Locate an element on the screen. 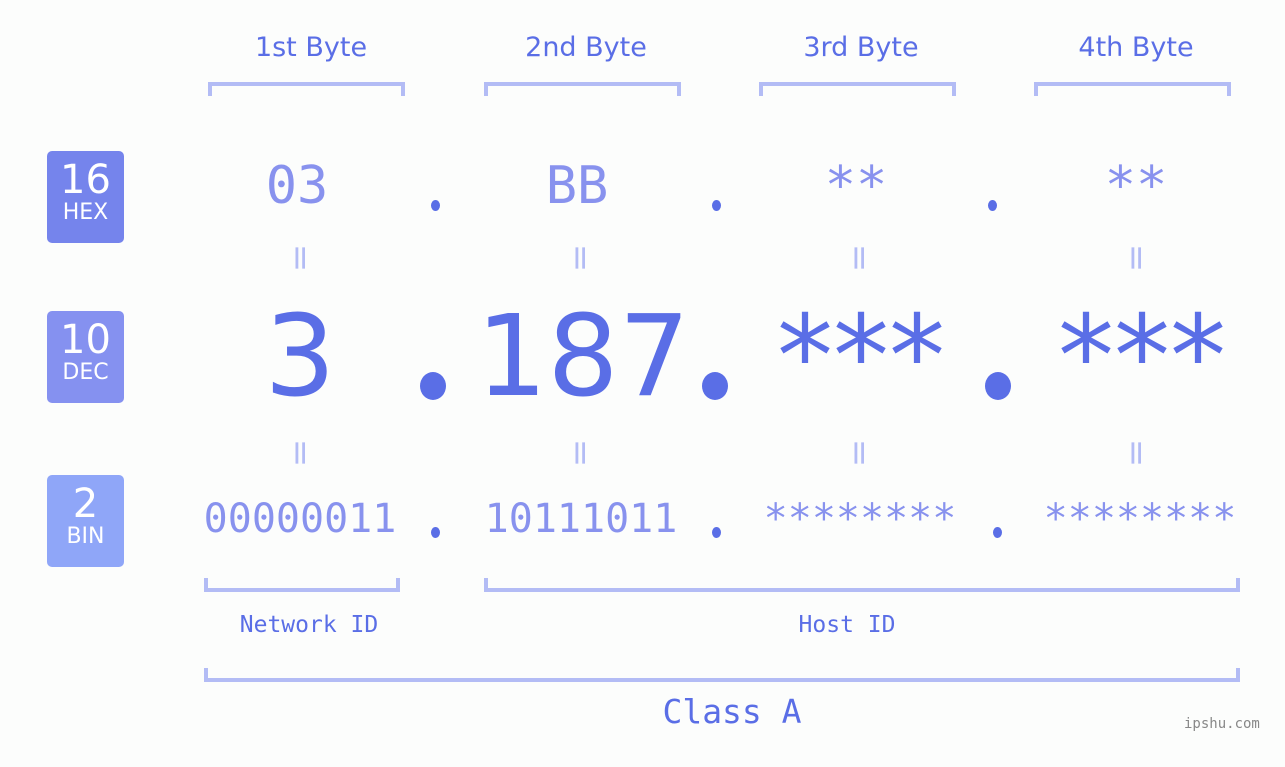  dec-badge: 10 DEC is located at coordinates (85, 357).